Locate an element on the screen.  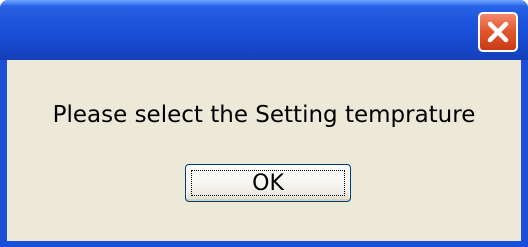
close-icon is located at coordinates (498, 32).